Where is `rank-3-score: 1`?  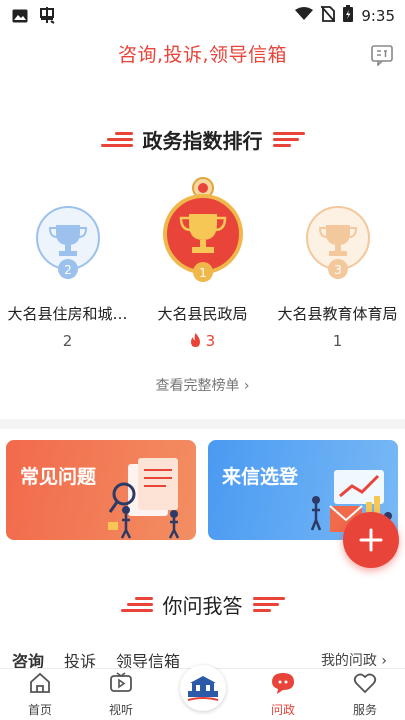 rank-3-score: 1 is located at coordinates (337, 341).